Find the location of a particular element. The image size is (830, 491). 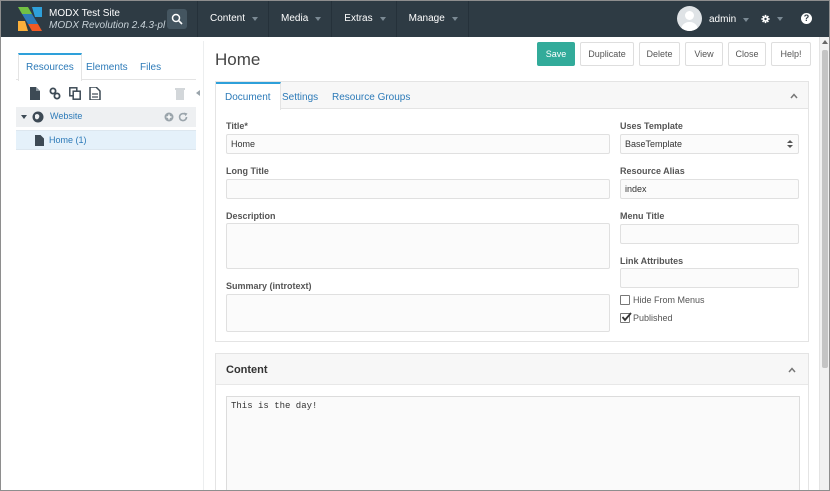

document-tabs: Document Settings Resource Groups is located at coordinates (512, 96).